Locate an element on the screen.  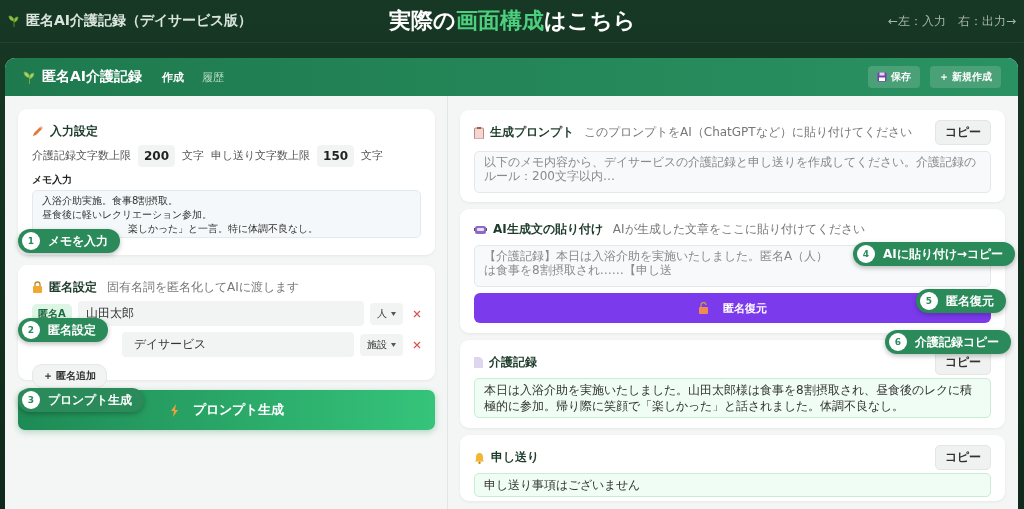
direction-hint: 右：出力→ is located at coordinates (986, 21).